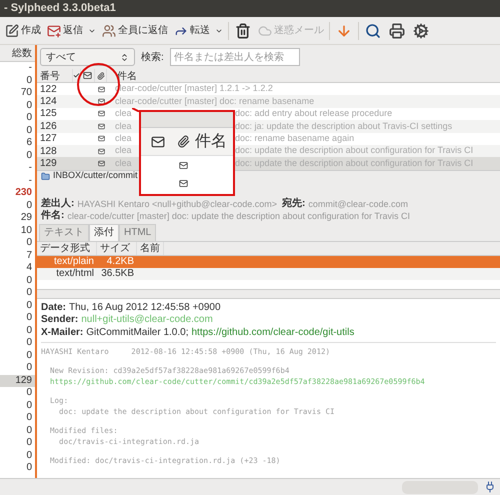  What do you see at coordinates (120, 262) in the screenshot?
I see `attachment-size: 4.2KB` at bounding box center [120, 262].